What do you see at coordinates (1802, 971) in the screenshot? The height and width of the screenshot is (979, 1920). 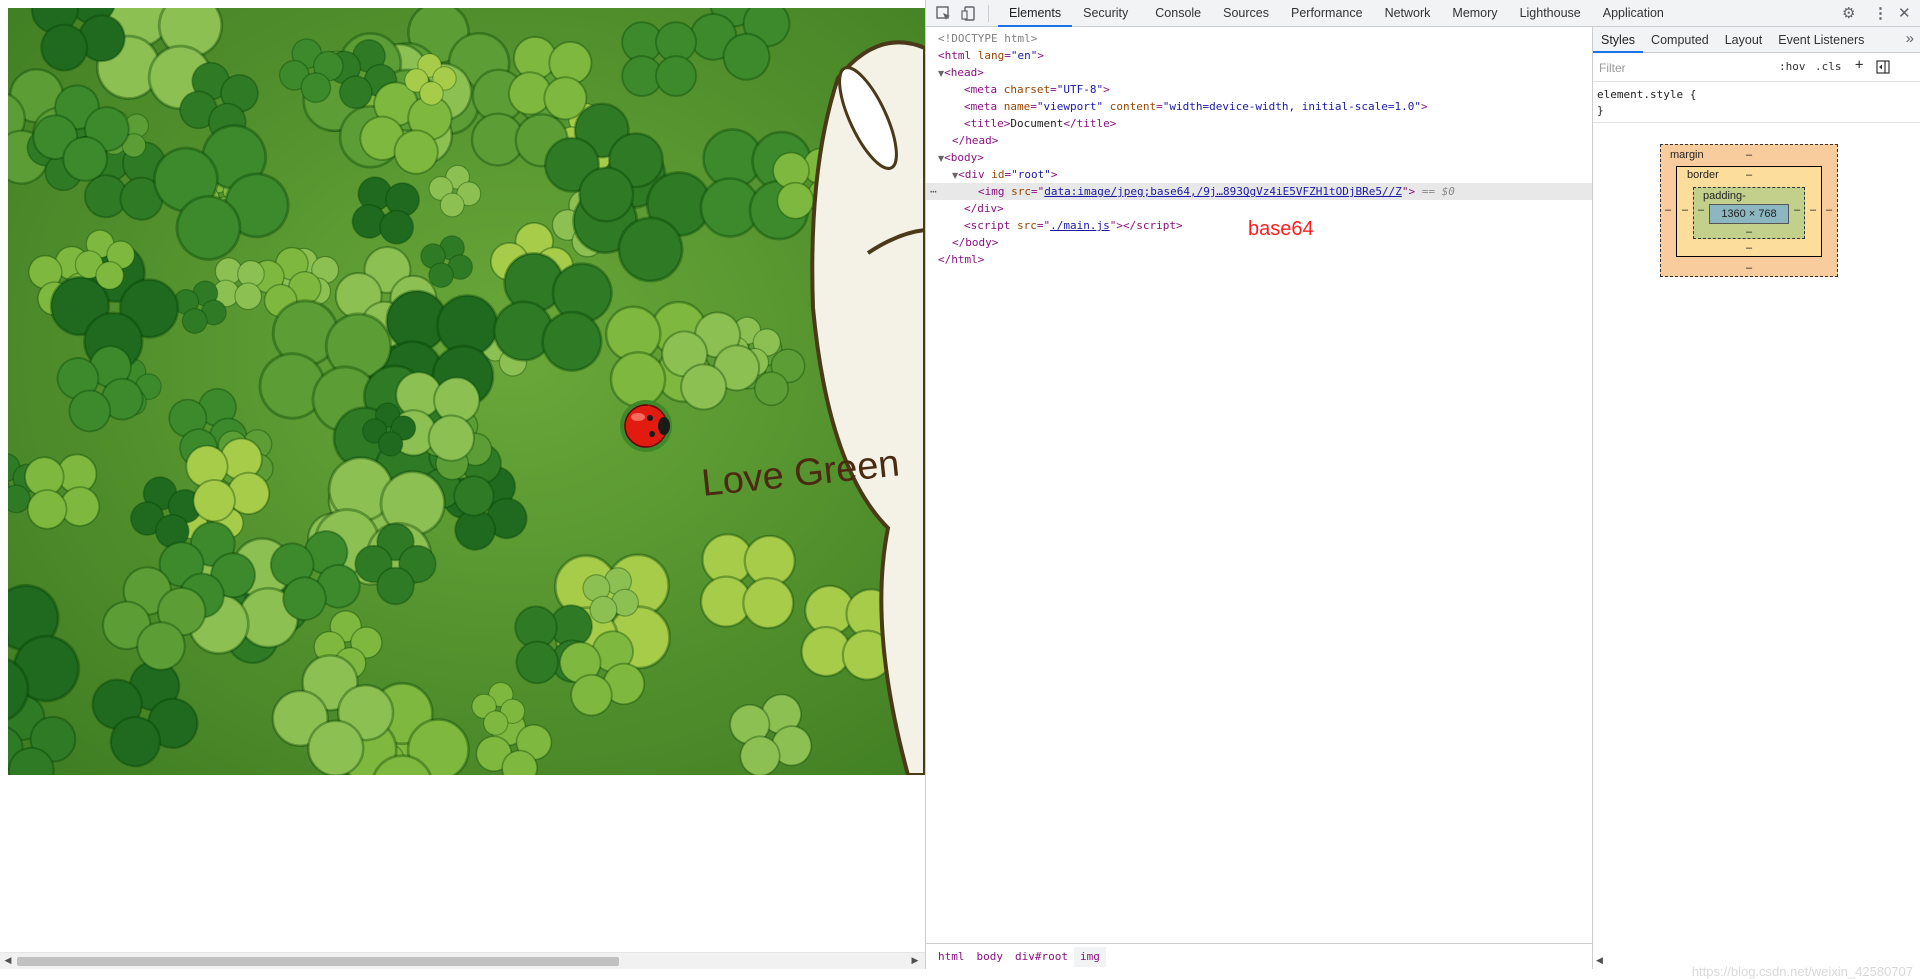 I see `csdn-watermark: https://blog.csdn.net/weixin_42580707` at bounding box center [1802, 971].